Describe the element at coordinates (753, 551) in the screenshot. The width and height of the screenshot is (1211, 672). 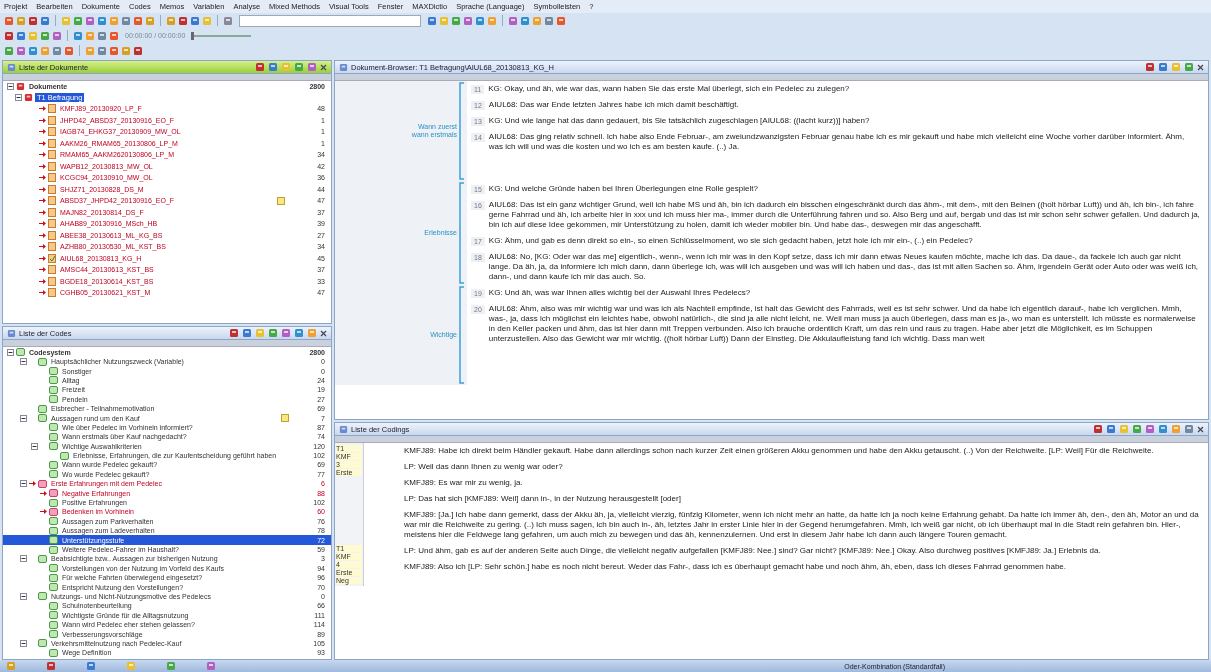
I see `coded-segment-text: LP: Und ähm, gab es auf der anderen Seite auch Dinge, die vielleicht negativ aufgefallen [KMFJ89: Nee.] sind? Gar nicht? [KMFJ89: Nee.] Okay. Also durchweg positives [KMFJ89: Ja.] Erlebnis da.` at that location.